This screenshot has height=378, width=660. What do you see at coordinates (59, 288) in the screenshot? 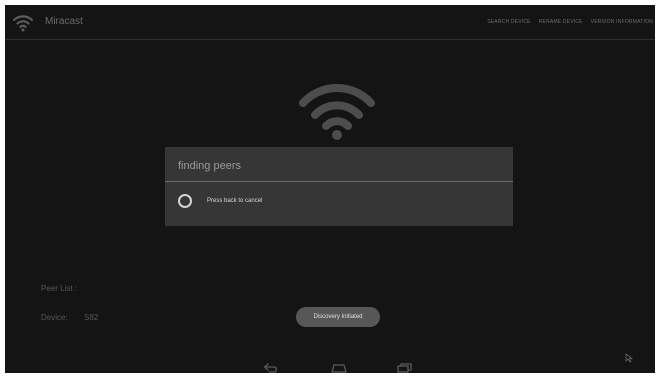
I see `peer-list-label: Peer List :` at bounding box center [59, 288].